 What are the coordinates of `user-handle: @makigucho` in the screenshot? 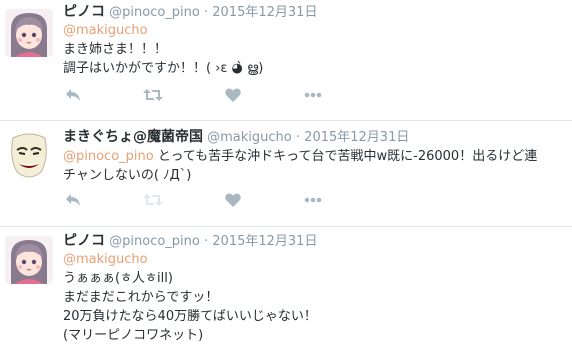 It's located at (249, 137).